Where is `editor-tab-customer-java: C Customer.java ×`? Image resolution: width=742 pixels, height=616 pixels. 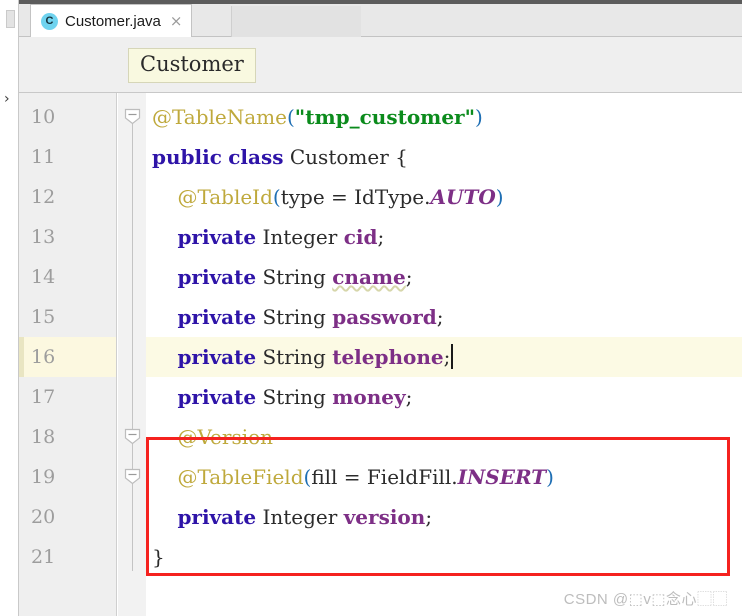
editor-tab-customer-java: C Customer.java × is located at coordinates (111, 20).